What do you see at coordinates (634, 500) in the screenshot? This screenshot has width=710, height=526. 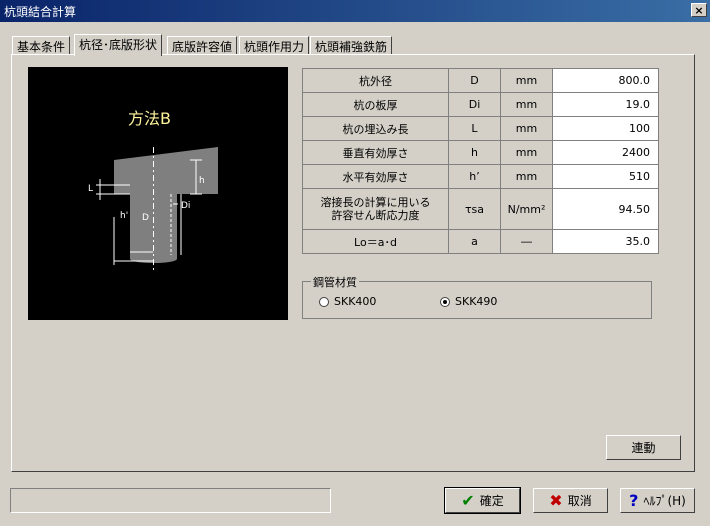 I see `question-icon: ?` at bounding box center [634, 500].